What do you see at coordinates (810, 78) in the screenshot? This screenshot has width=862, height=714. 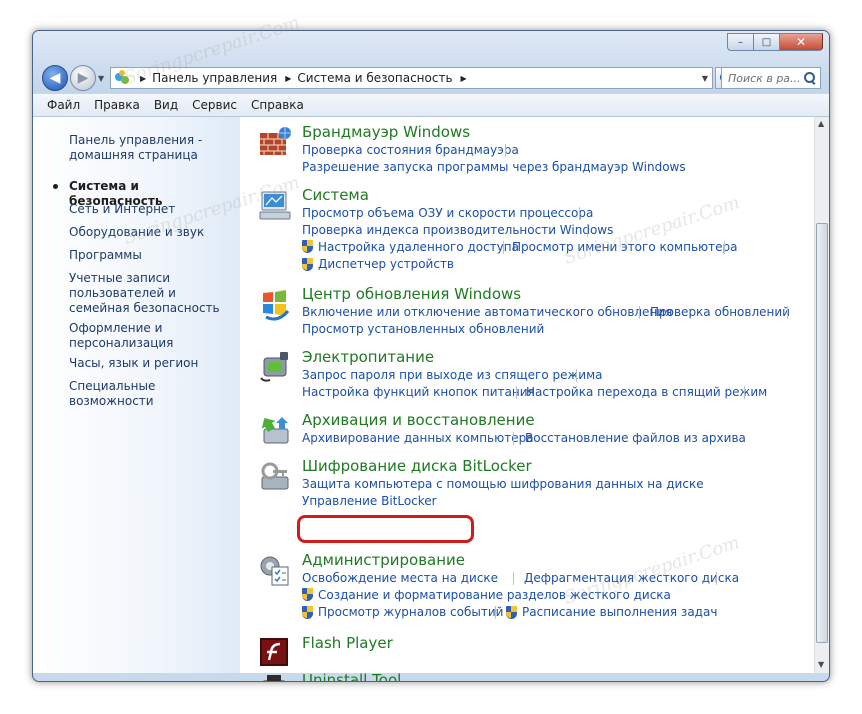 I see `search-icon` at bounding box center [810, 78].